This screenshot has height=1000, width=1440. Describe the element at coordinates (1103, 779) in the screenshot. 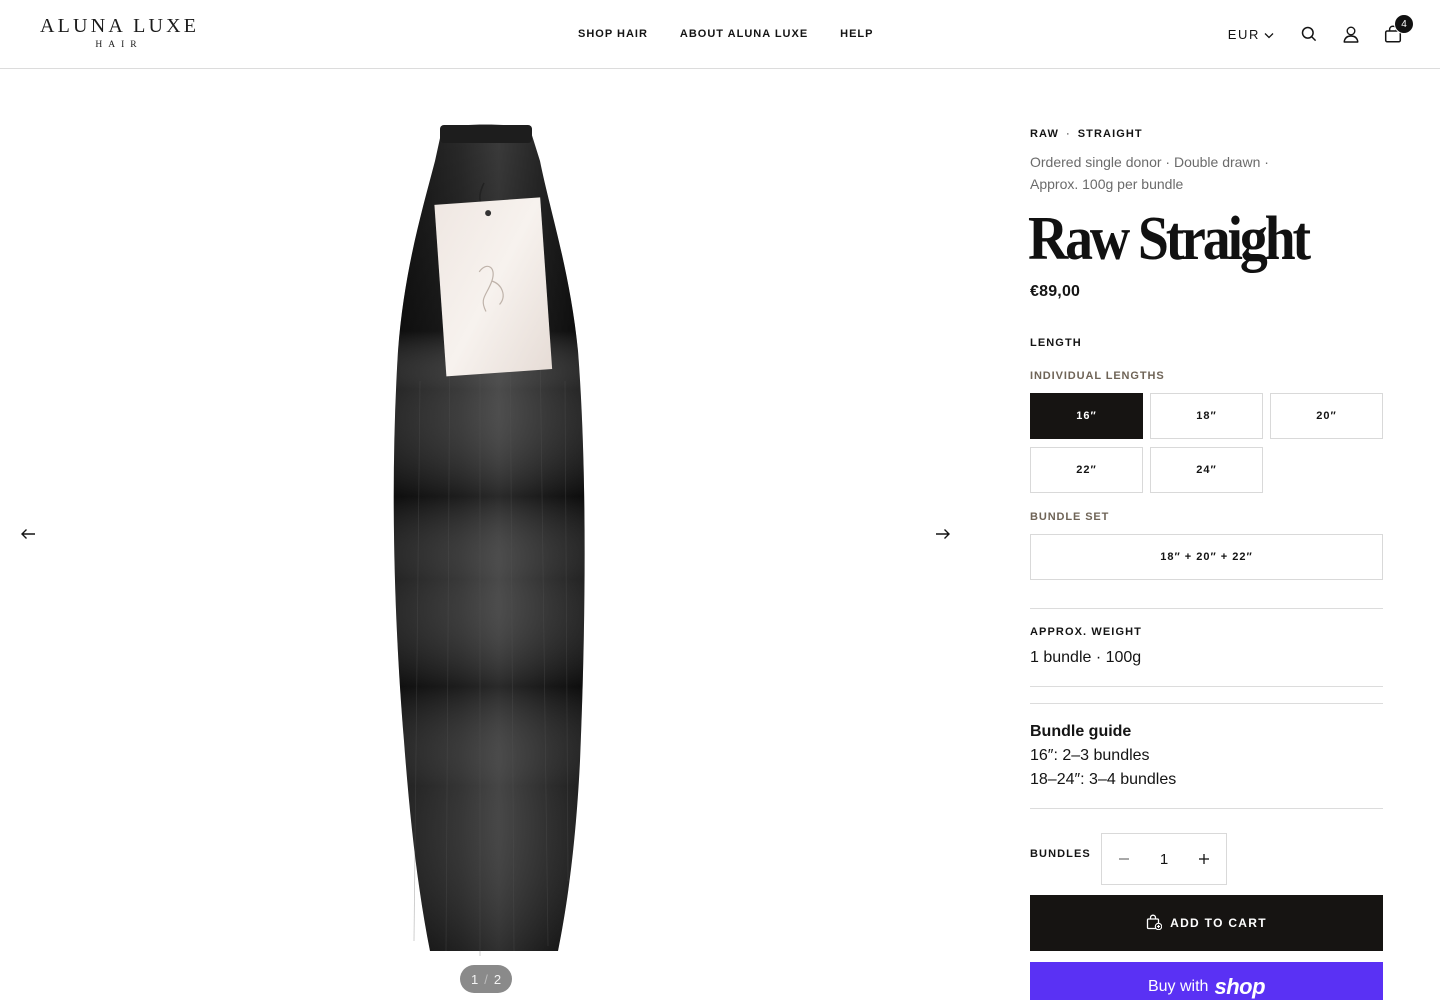

I see `bundle-guide-line-2: 18–24″: 3–4 bundles` at that location.